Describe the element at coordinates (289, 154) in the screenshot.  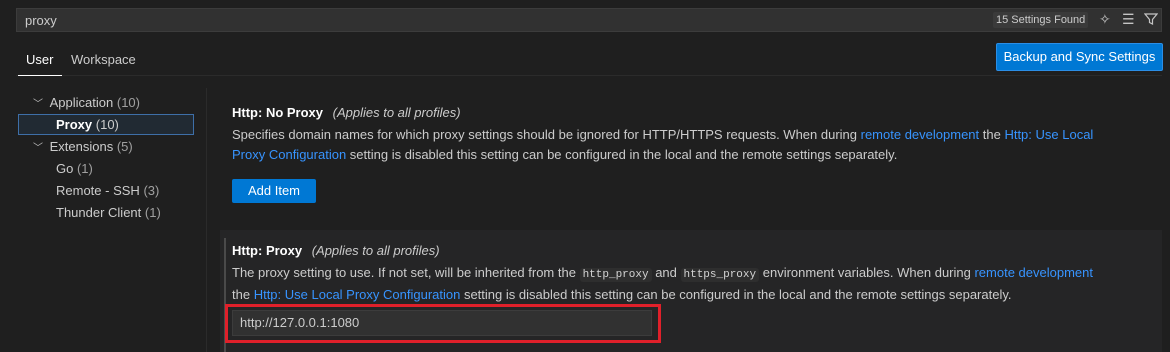
I see `use-local-proxy-link: Proxy Configuration` at that location.